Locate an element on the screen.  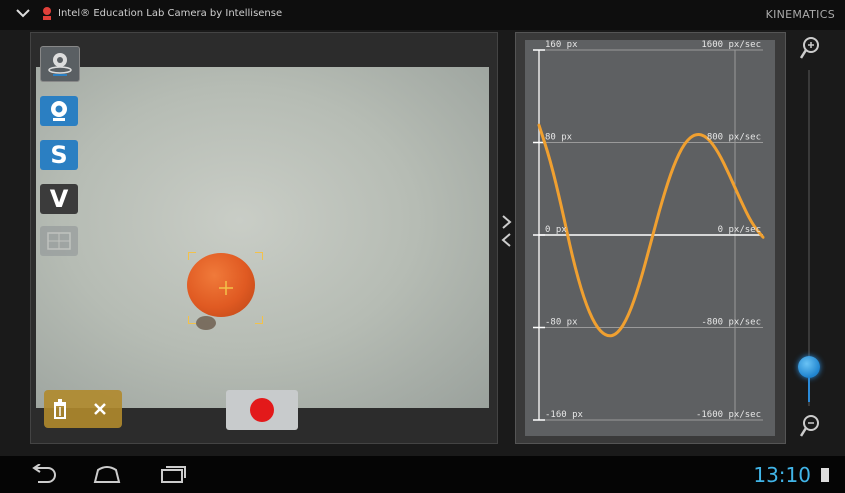
position-tick-label: 160 px is located at coordinates (561, 45).